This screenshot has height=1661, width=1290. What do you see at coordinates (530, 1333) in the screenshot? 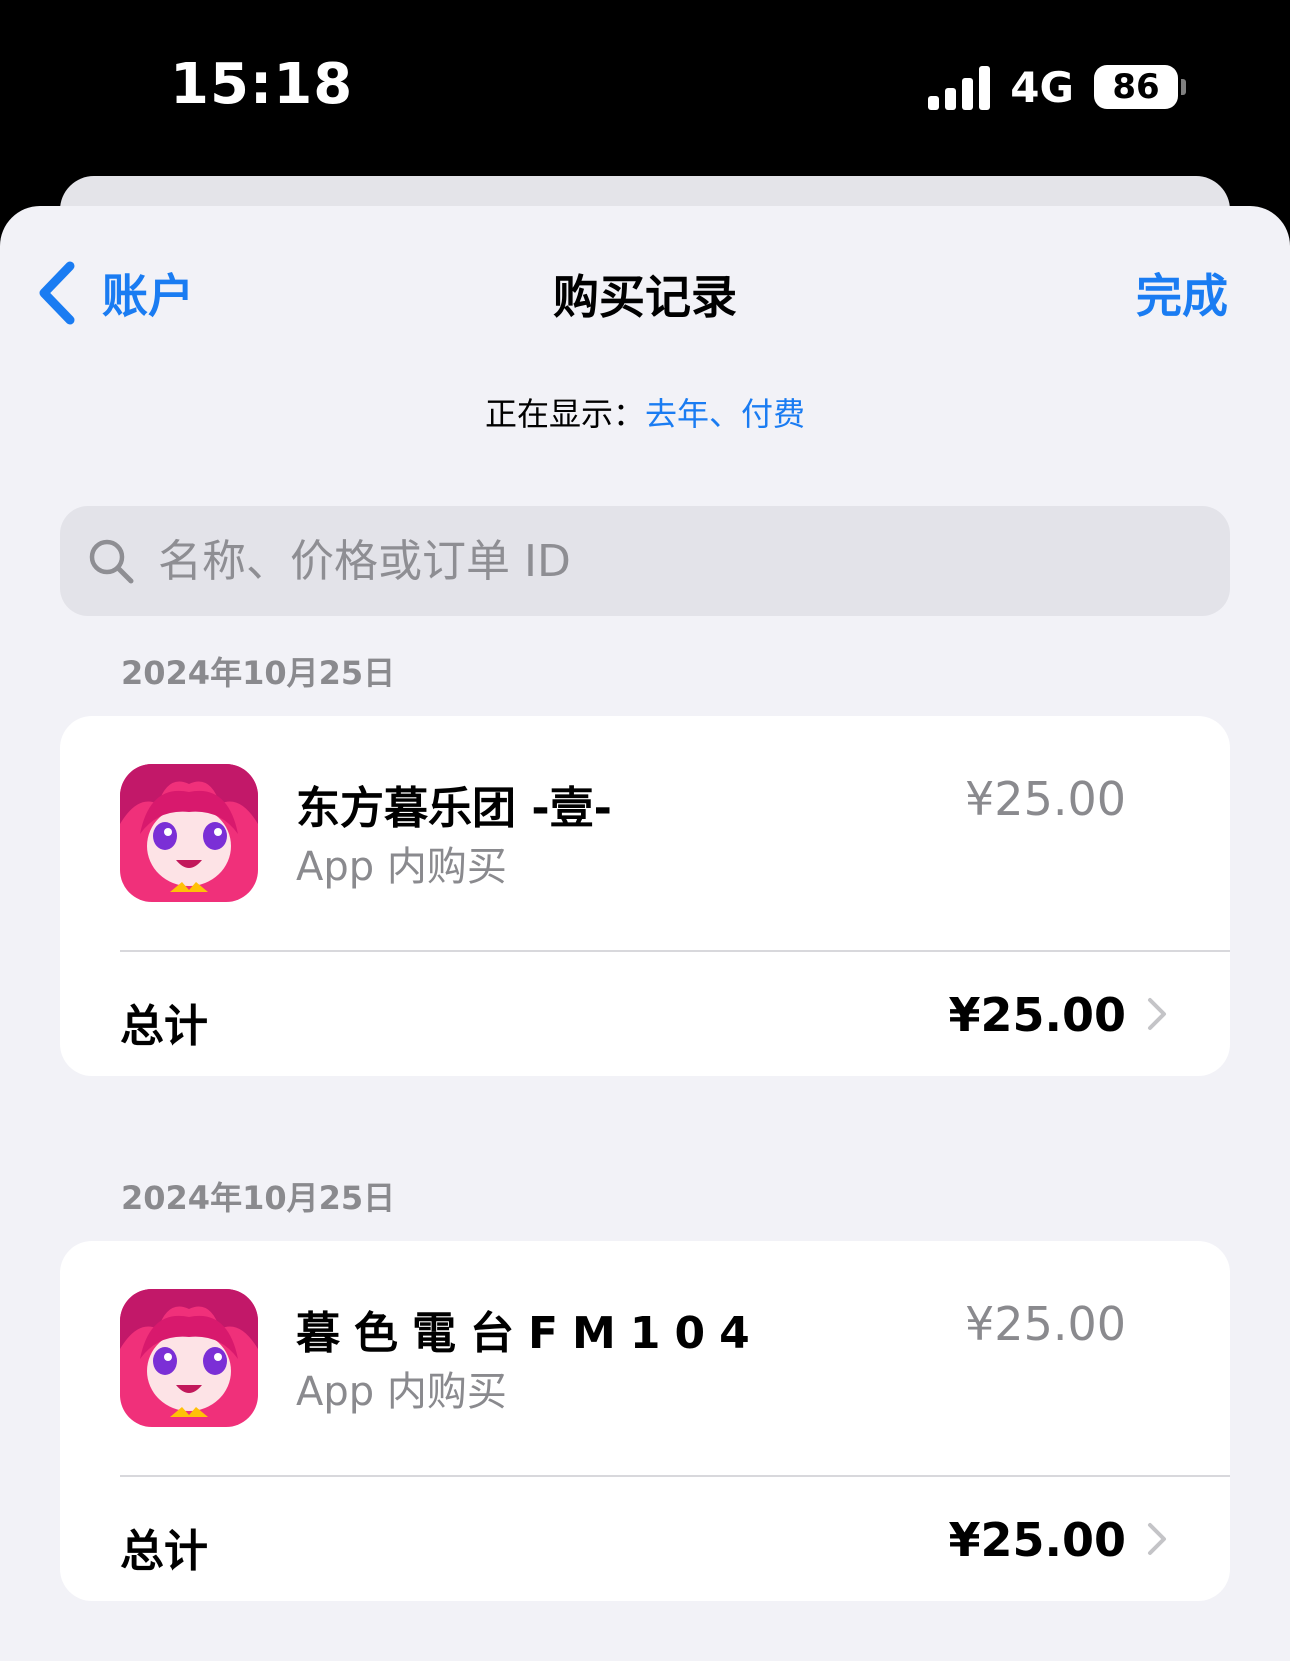
I see `item-name: 暮色電台FM104` at bounding box center [530, 1333].